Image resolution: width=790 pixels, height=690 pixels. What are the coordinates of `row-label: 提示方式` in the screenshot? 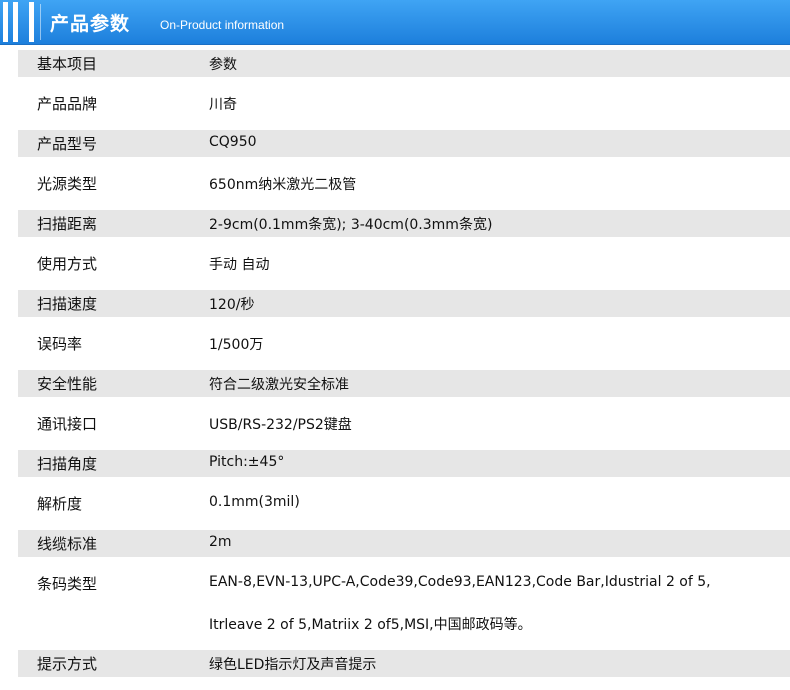 It's located at (67, 664).